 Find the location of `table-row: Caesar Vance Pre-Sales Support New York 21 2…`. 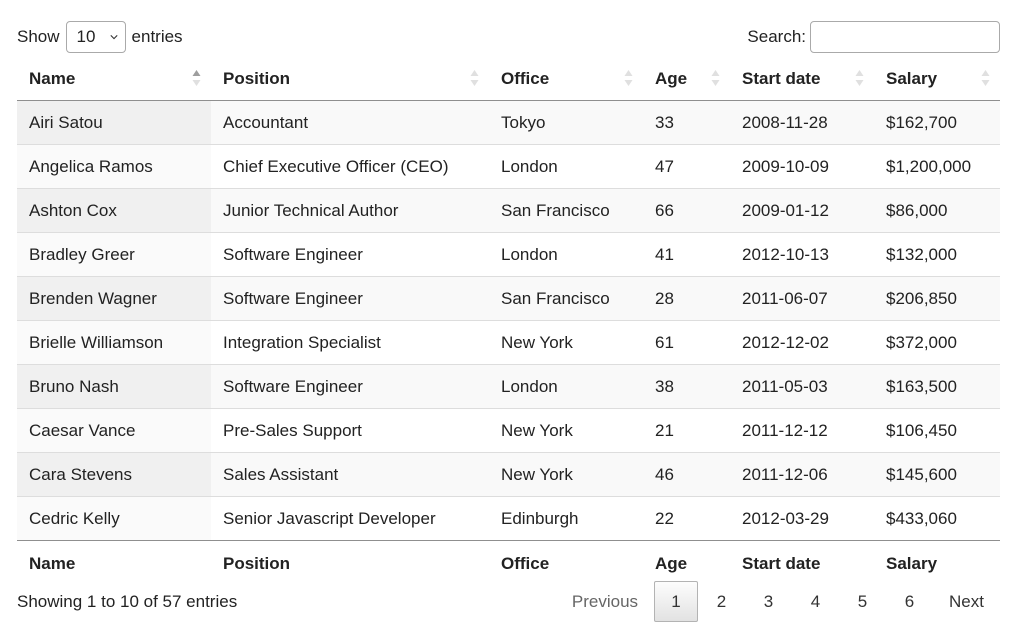

table-row: Caesar Vance Pre-Sales Support New York 21 2… is located at coordinates (508, 430).